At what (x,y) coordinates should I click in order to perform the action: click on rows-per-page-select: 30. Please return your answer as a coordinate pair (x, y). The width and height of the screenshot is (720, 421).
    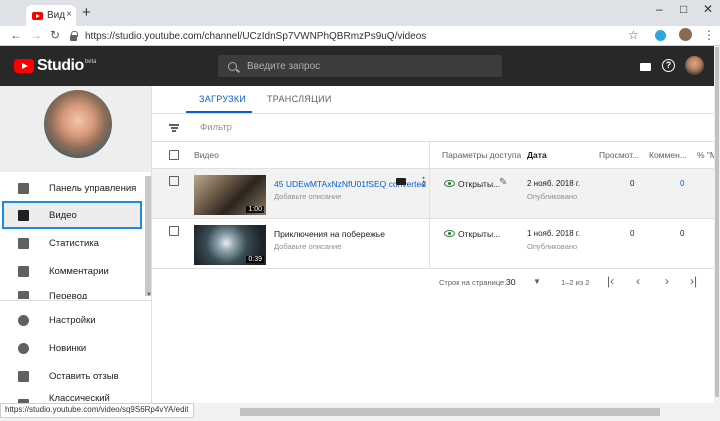
    Looking at the image, I should click on (510, 282).